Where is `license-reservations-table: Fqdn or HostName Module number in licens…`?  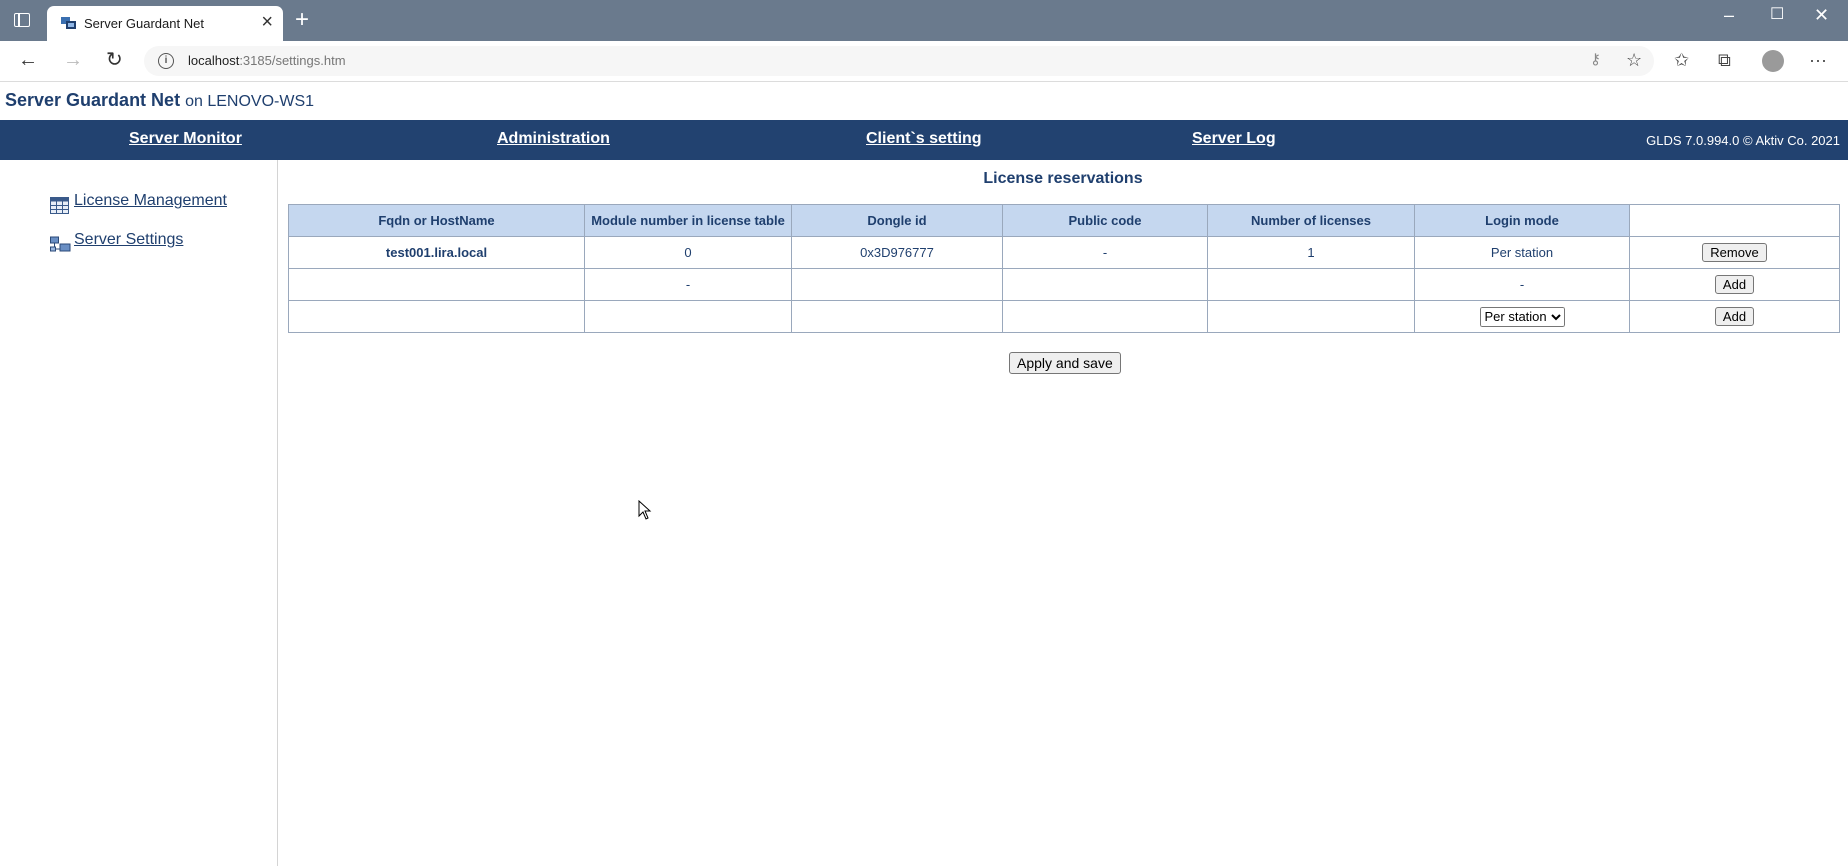
license-reservations-table: Fqdn or HostName Module number in licens… is located at coordinates (1064, 268).